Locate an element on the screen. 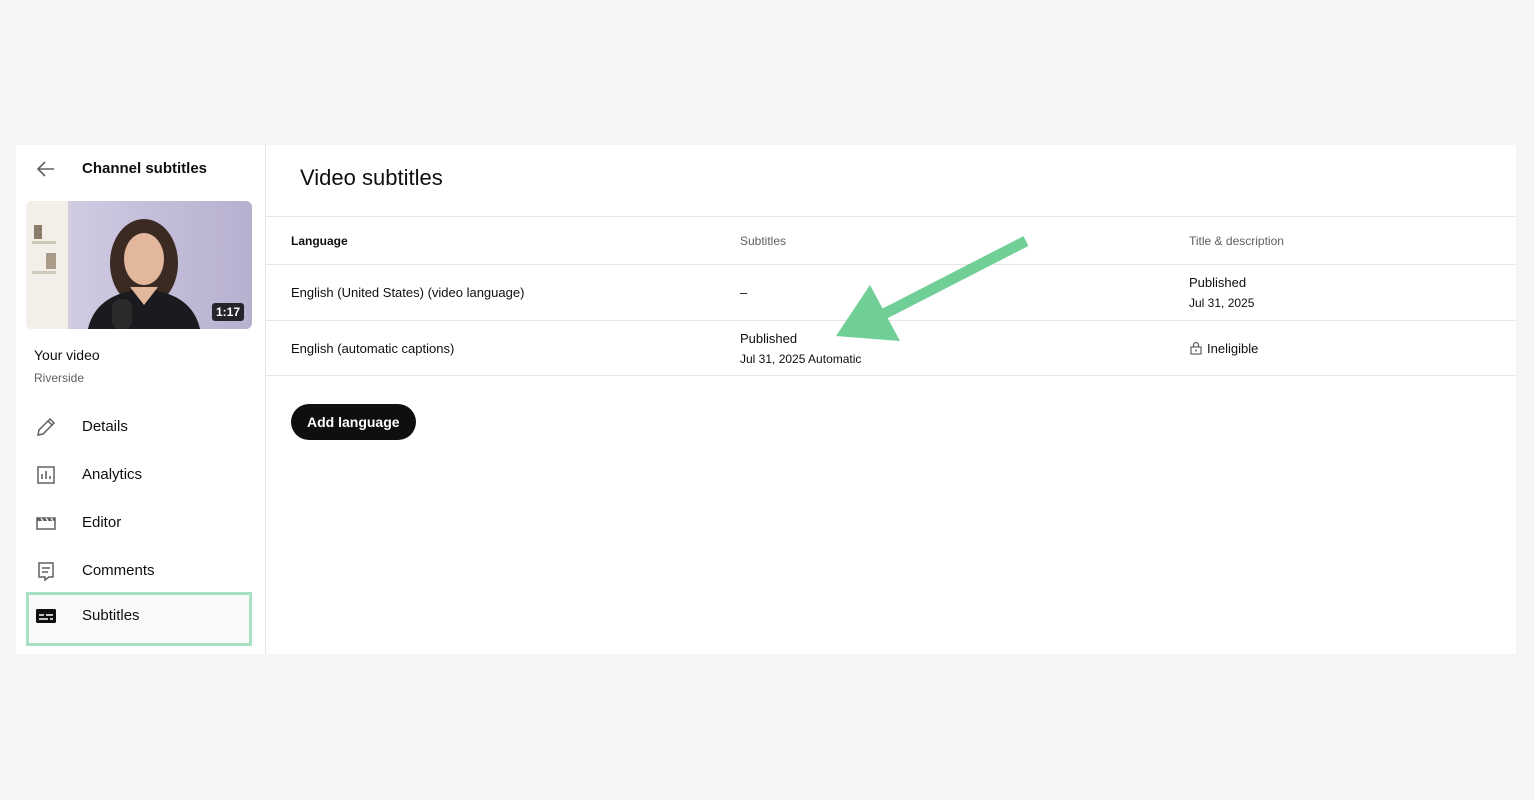 This screenshot has height=800, width=1534. page-title: Video subtitles is located at coordinates (371, 177).